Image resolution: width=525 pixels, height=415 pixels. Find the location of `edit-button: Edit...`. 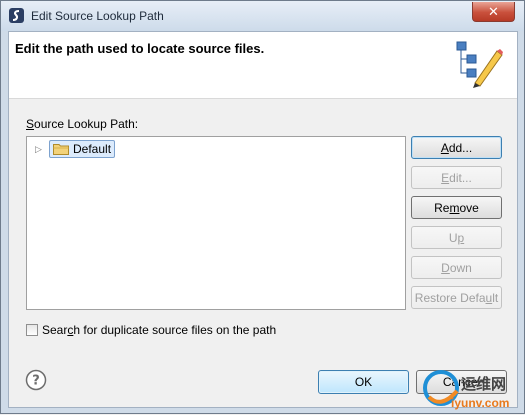

edit-button: Edit... is located at coordinates (456, 177).